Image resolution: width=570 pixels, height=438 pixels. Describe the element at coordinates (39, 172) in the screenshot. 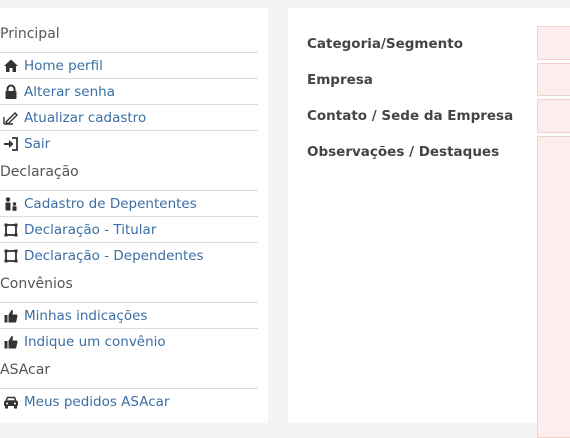

I see `section-title-declaracao: Declaração` at that location.